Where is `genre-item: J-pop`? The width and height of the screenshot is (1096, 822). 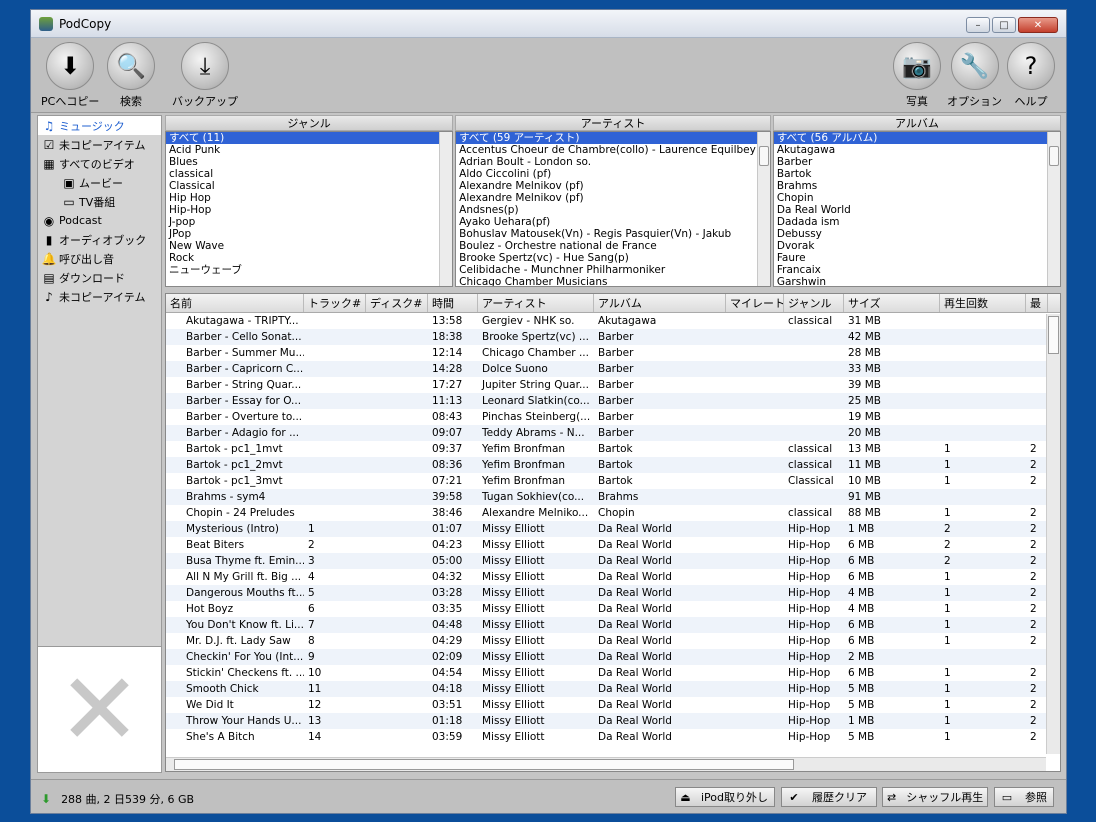
genre-item: J-pop is located at coordinates (309, 222).